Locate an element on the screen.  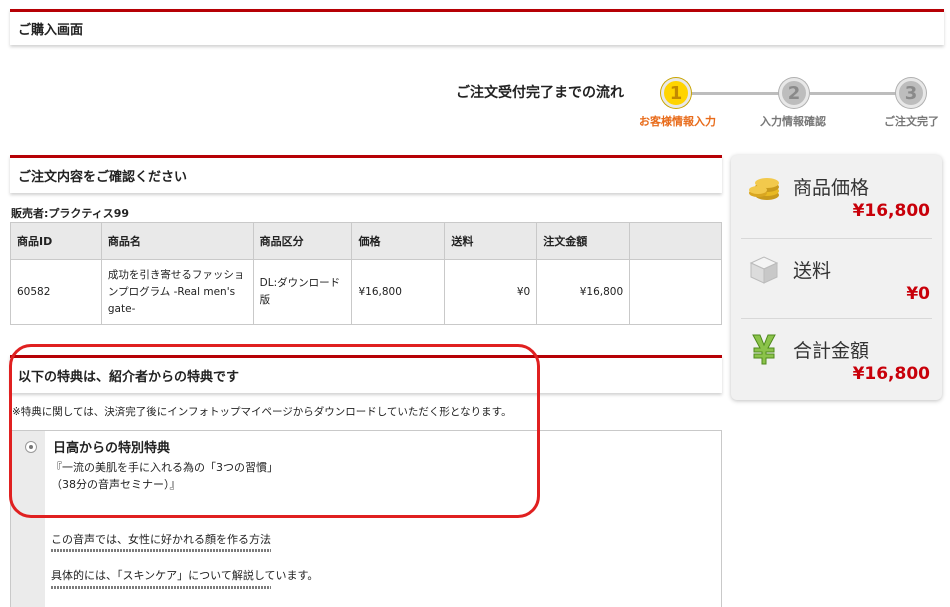
step-3-circle: 3 is located at coordinates (911, 93).